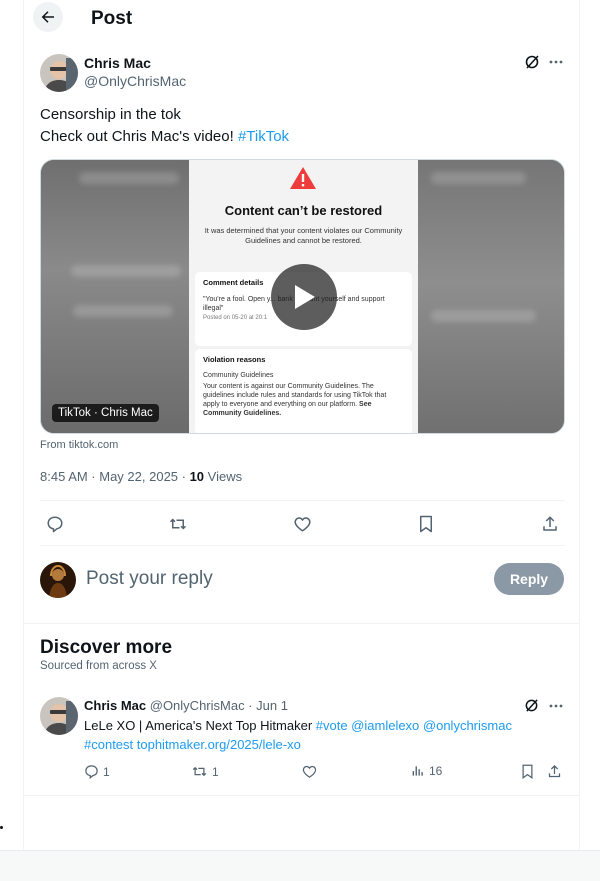 Image resolution: width=600 pixels, height=881 pixels. I want to click on back-arrow-icon, so click(47, 17).